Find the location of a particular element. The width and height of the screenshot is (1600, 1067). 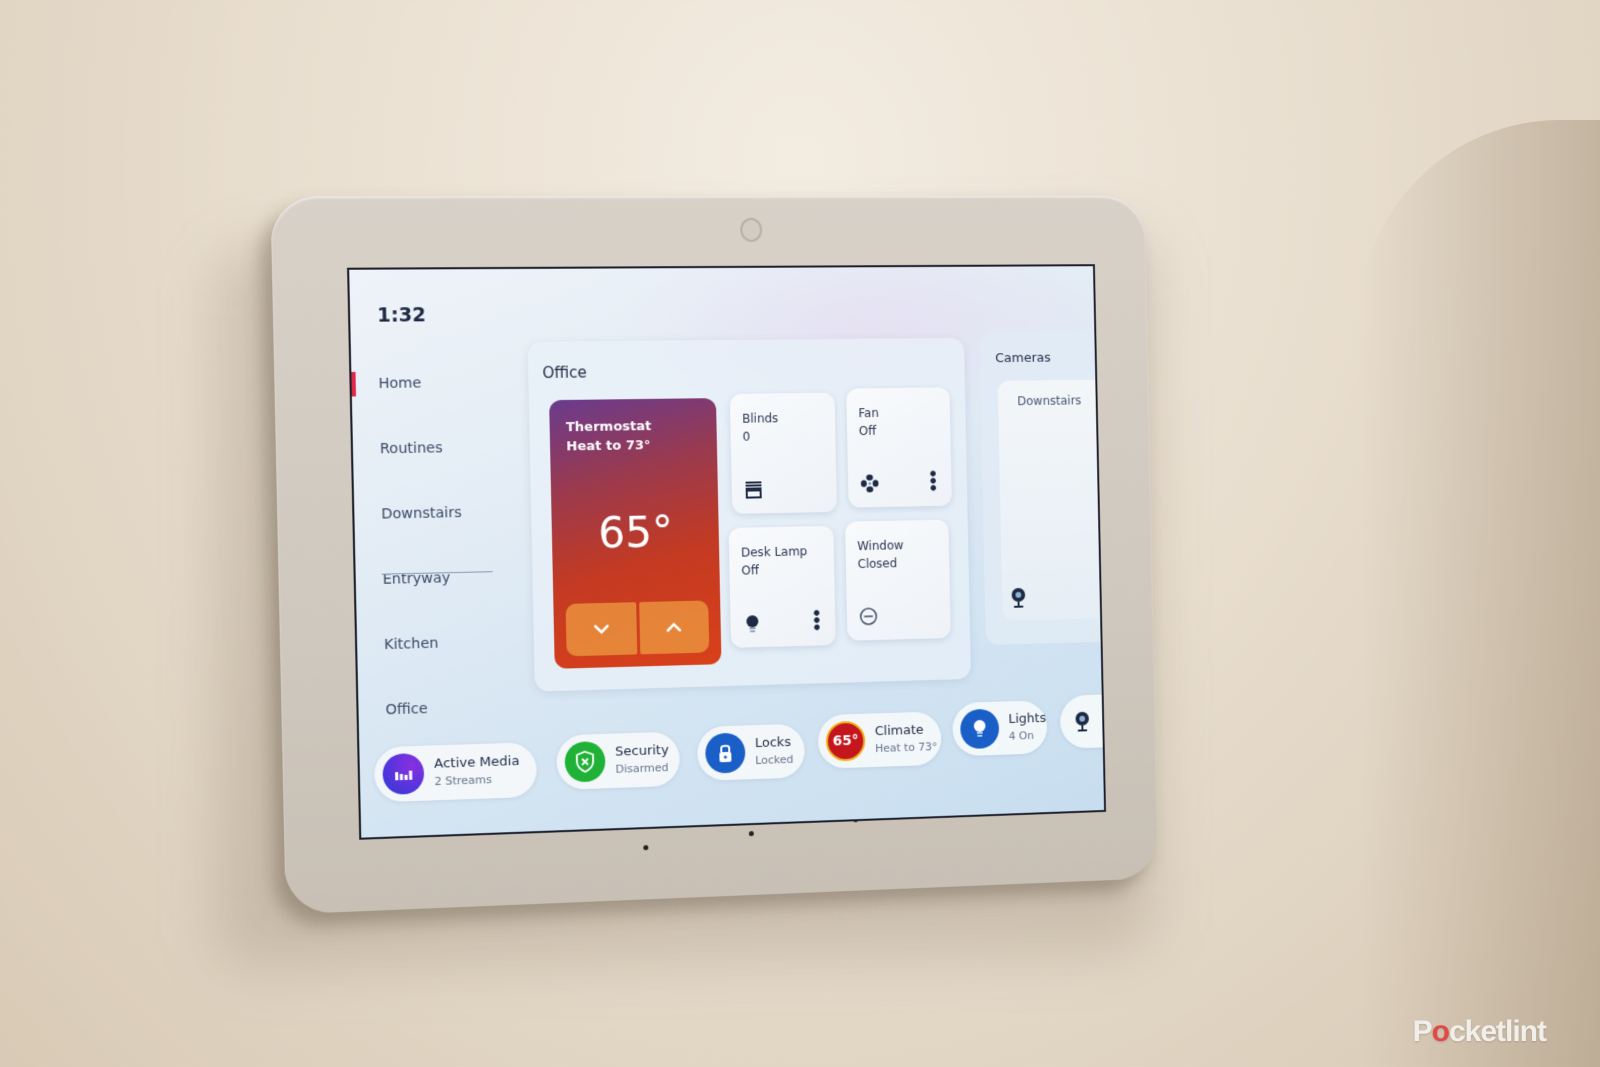

wall-shadow-right is located at coordinates (1480, 593).